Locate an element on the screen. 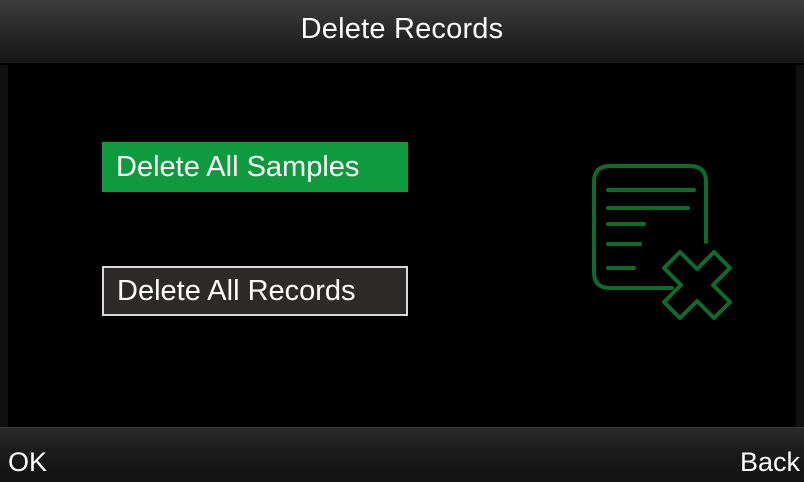 The height and width of the screenshot is (482, 804). delete-all-samples-option: Delete All Samples is located at coordinates (255, 167).